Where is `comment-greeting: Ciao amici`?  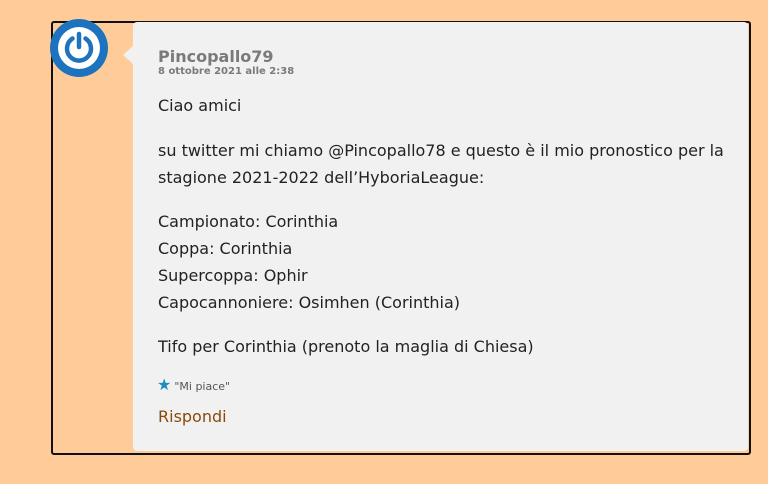
comment-greeting: Ciao amici is located at coordinates (200, 105).